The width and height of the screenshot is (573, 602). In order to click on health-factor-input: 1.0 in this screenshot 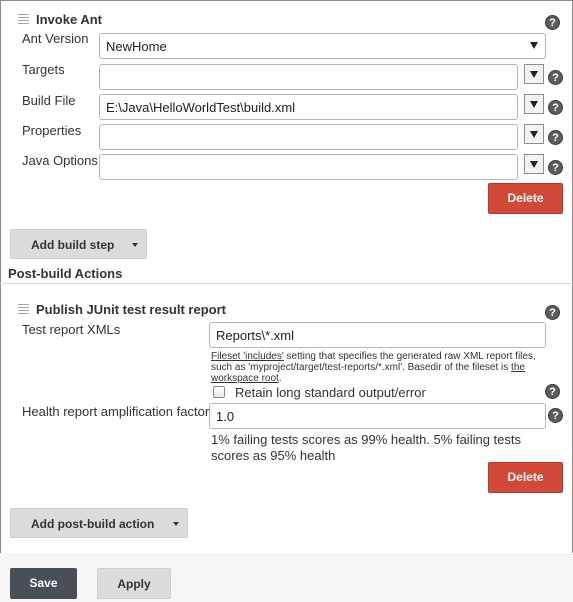, I will do `click(377, 416)`.